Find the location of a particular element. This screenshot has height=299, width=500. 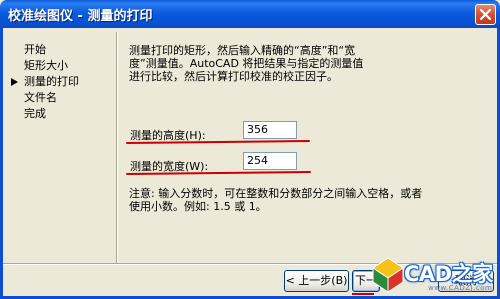

step-start: 开始 is located at coordinates (44, 50).